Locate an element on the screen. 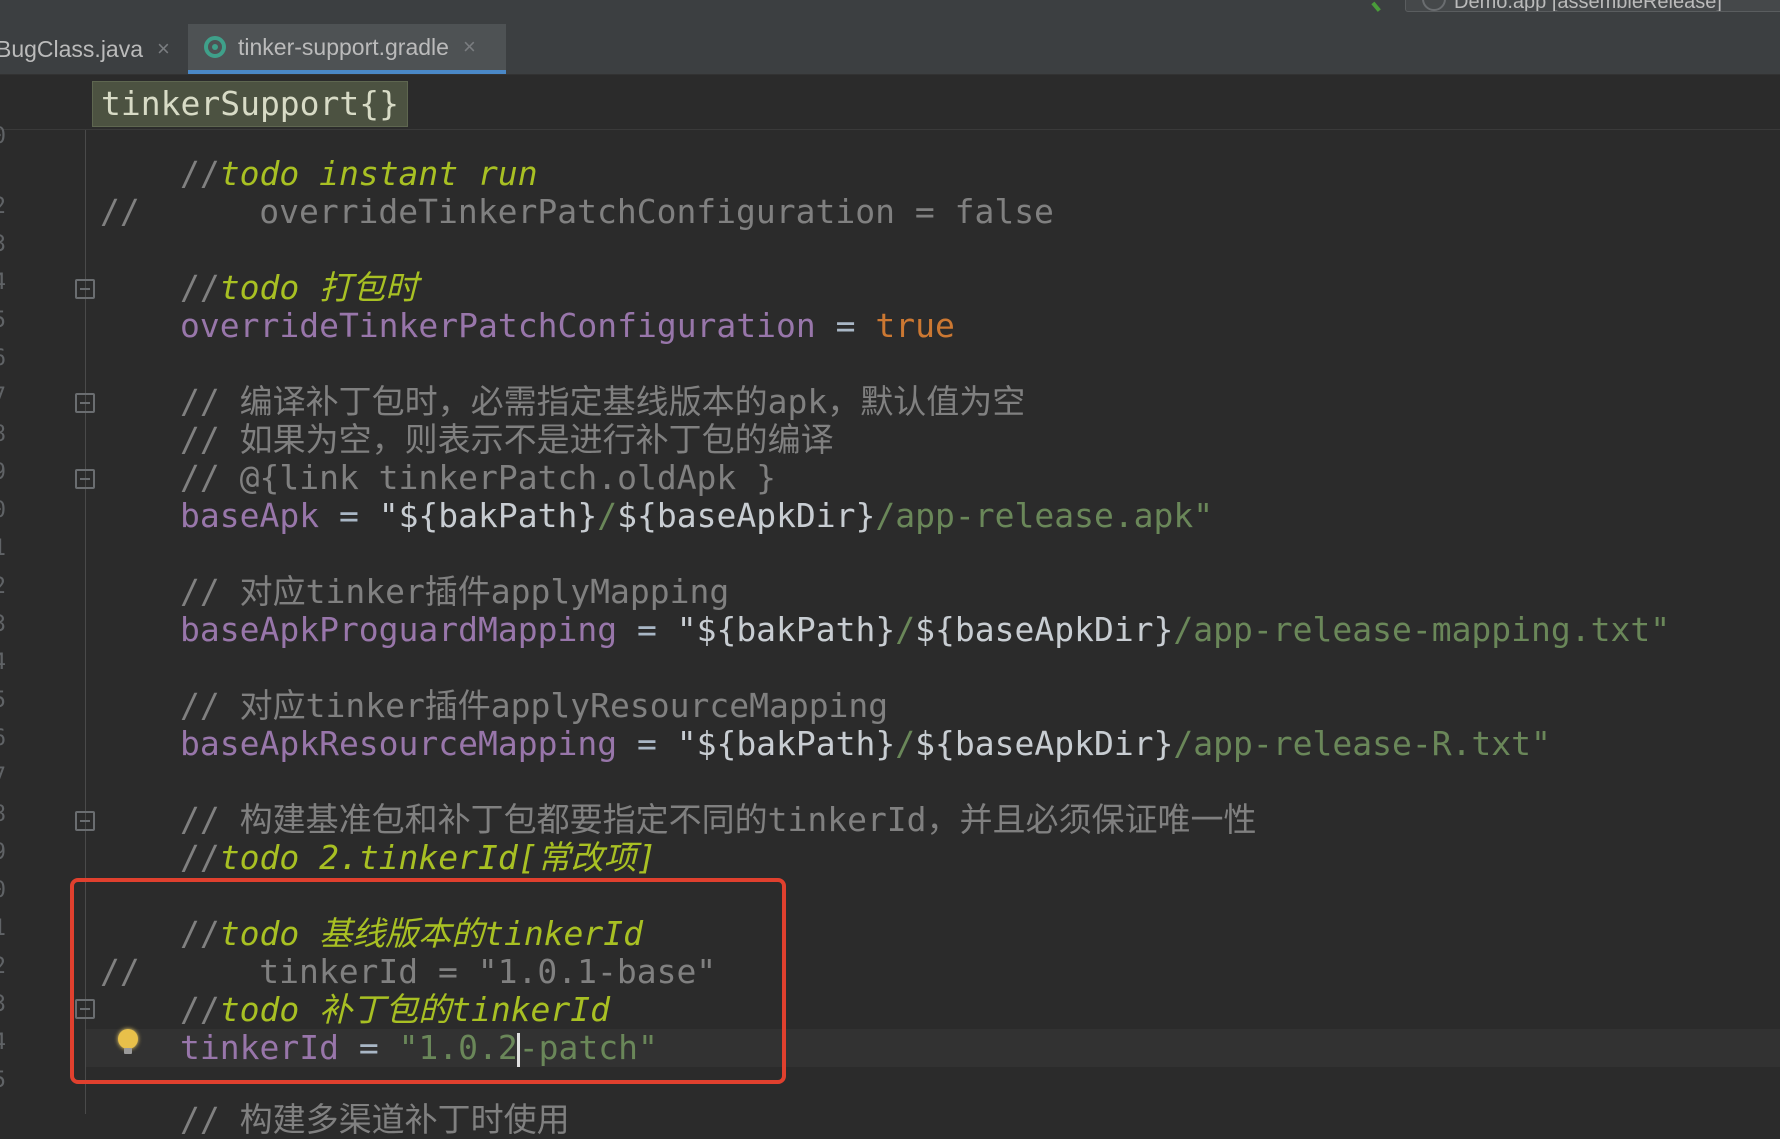 The width and height of the screenshot is (1780, 1139). run-configuration-dropdown: Demo.app [assembleRelease] is located at coordinates (1592, 6).